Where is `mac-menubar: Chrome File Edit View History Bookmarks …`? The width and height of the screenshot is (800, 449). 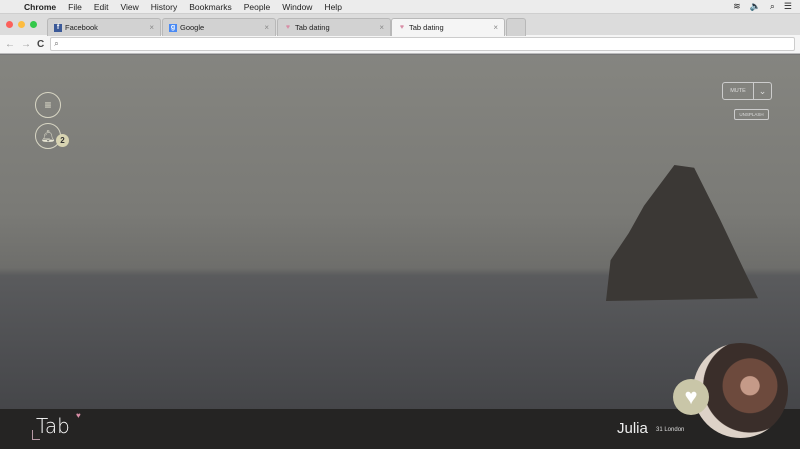 mac-menubar: Chrome File Edit View History Bookmarks … is located at coordinates (400, 6).